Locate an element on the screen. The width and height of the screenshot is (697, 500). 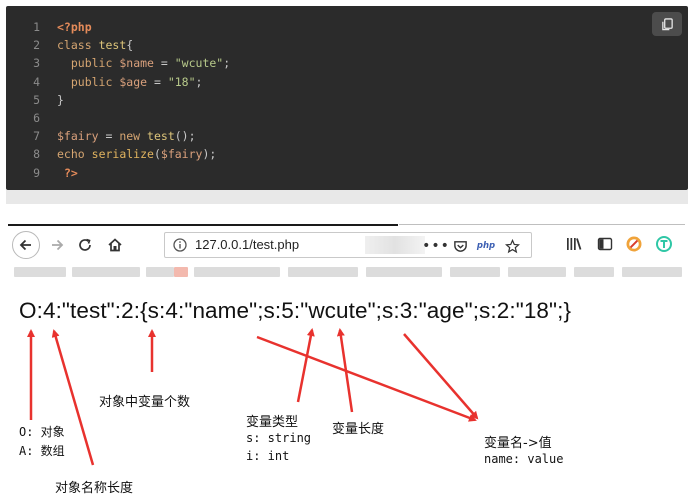
punctuation: { is located at coordinates (130, 45).